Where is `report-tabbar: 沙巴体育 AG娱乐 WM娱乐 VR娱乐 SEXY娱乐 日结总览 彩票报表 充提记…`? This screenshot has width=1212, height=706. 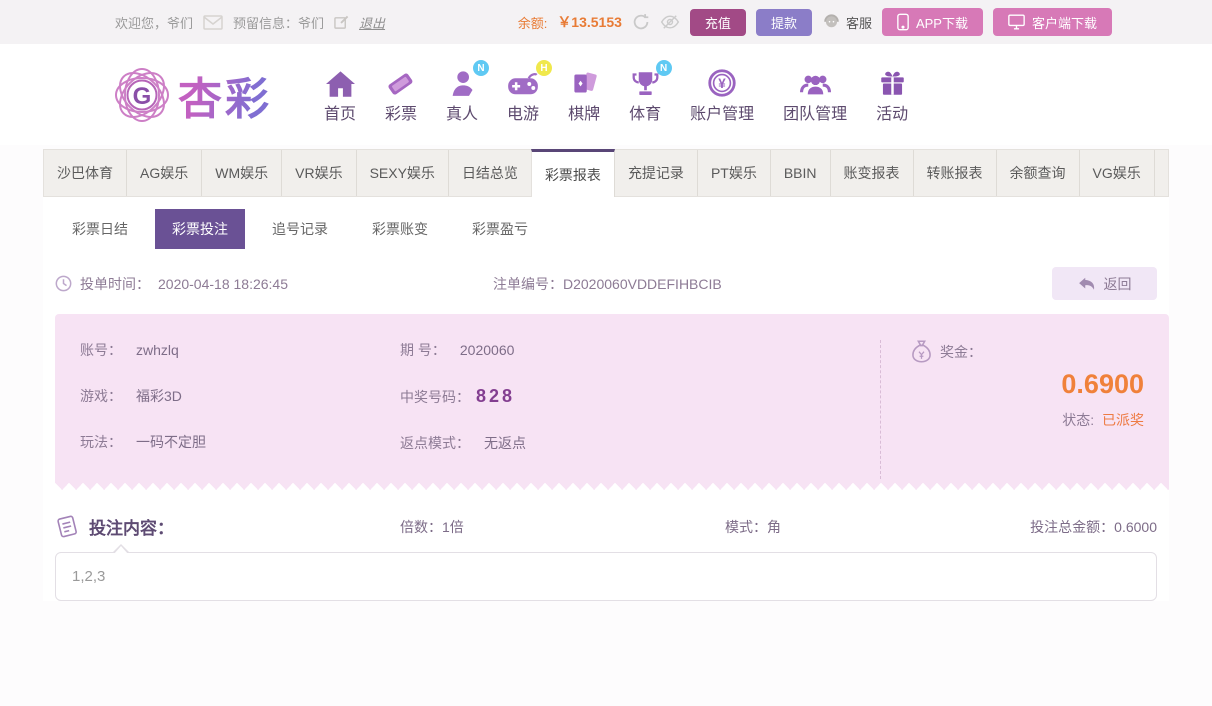
report-tabbar: 沙巴体育 AG娱乐 WM娱乐 VR娱乐 SEXY娱乐 日结总览 彩票报表 充提记… is located at coordinates (606, 173).